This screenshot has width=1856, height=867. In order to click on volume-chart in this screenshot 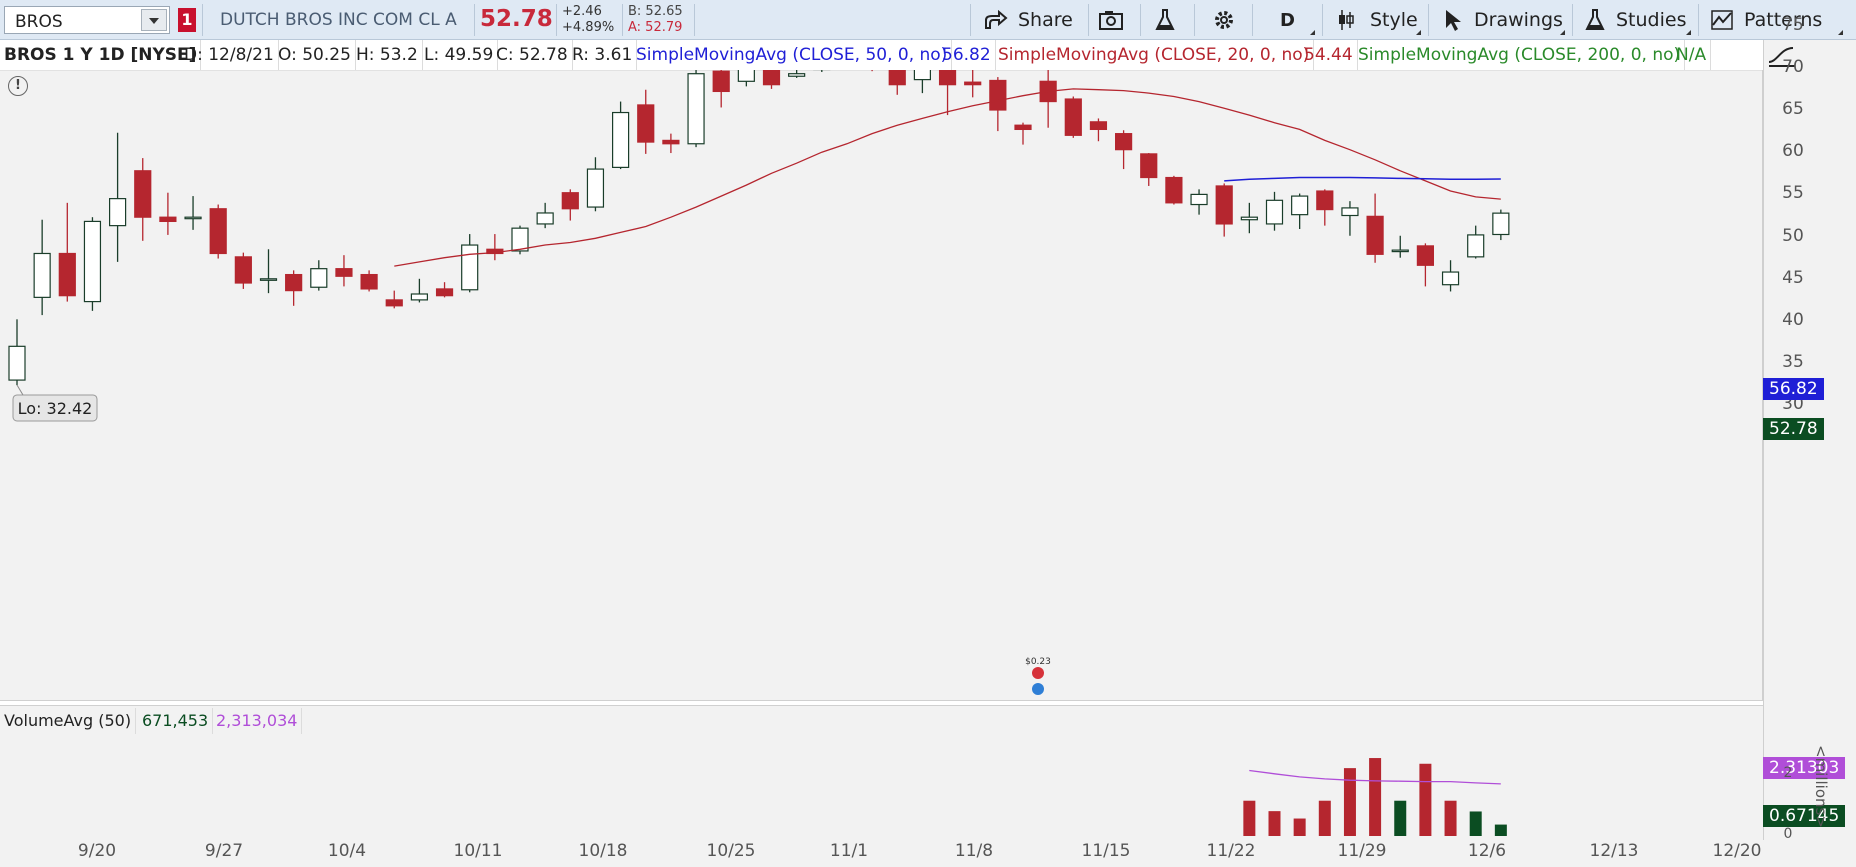, I will do `click(1375, 797)`.